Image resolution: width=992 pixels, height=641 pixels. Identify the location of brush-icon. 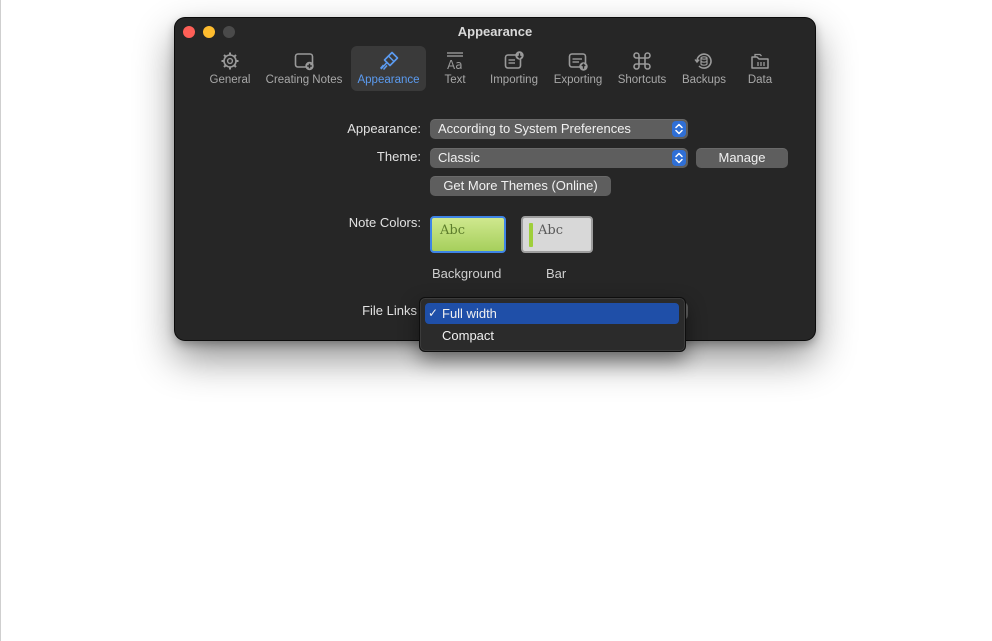
(388, 60).